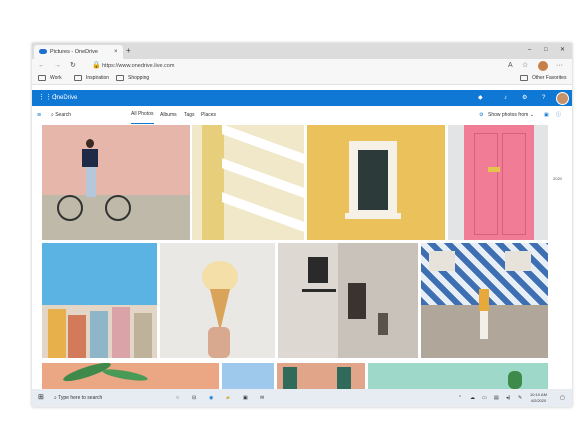  I want to click on taskbar-search-box: ⌕ Type here to search, so click(78, 398).